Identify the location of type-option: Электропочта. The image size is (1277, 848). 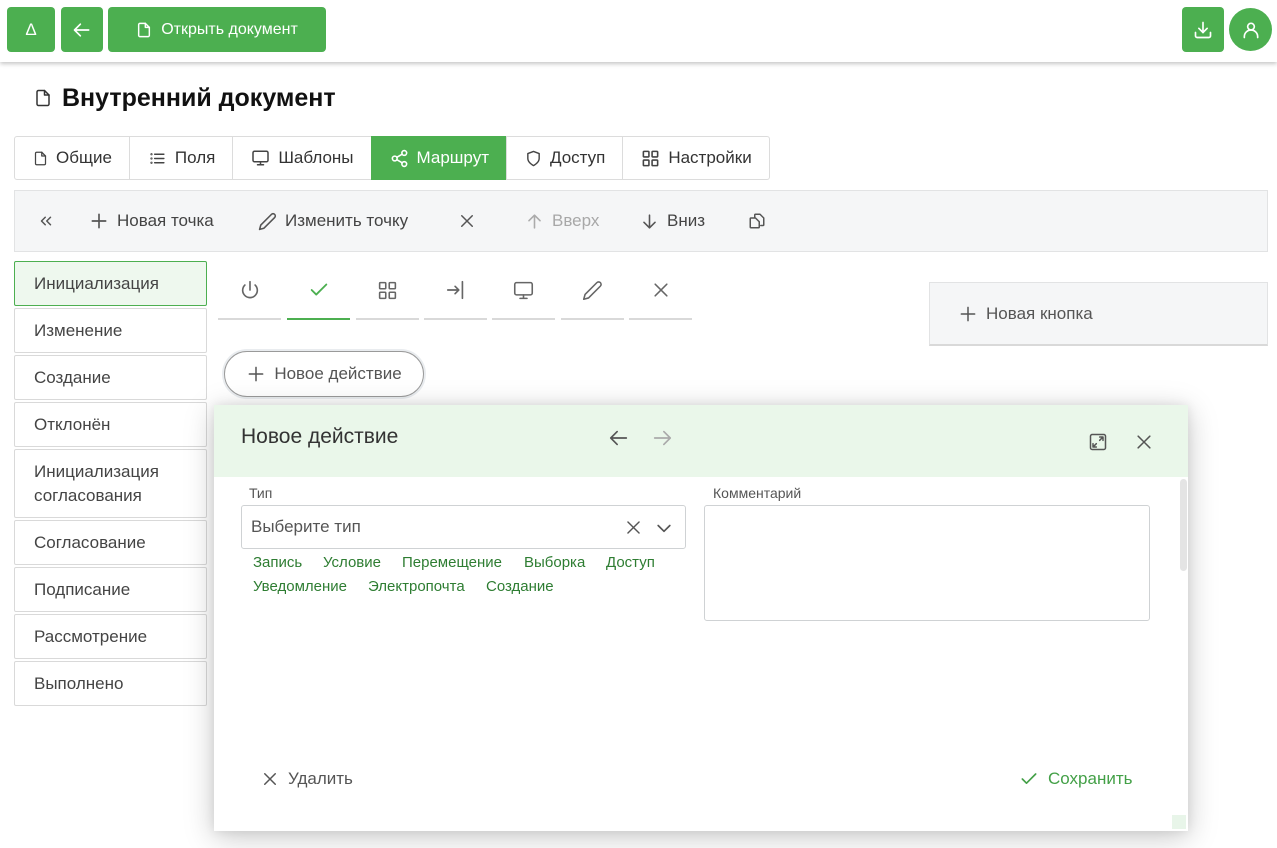
(416, 586).